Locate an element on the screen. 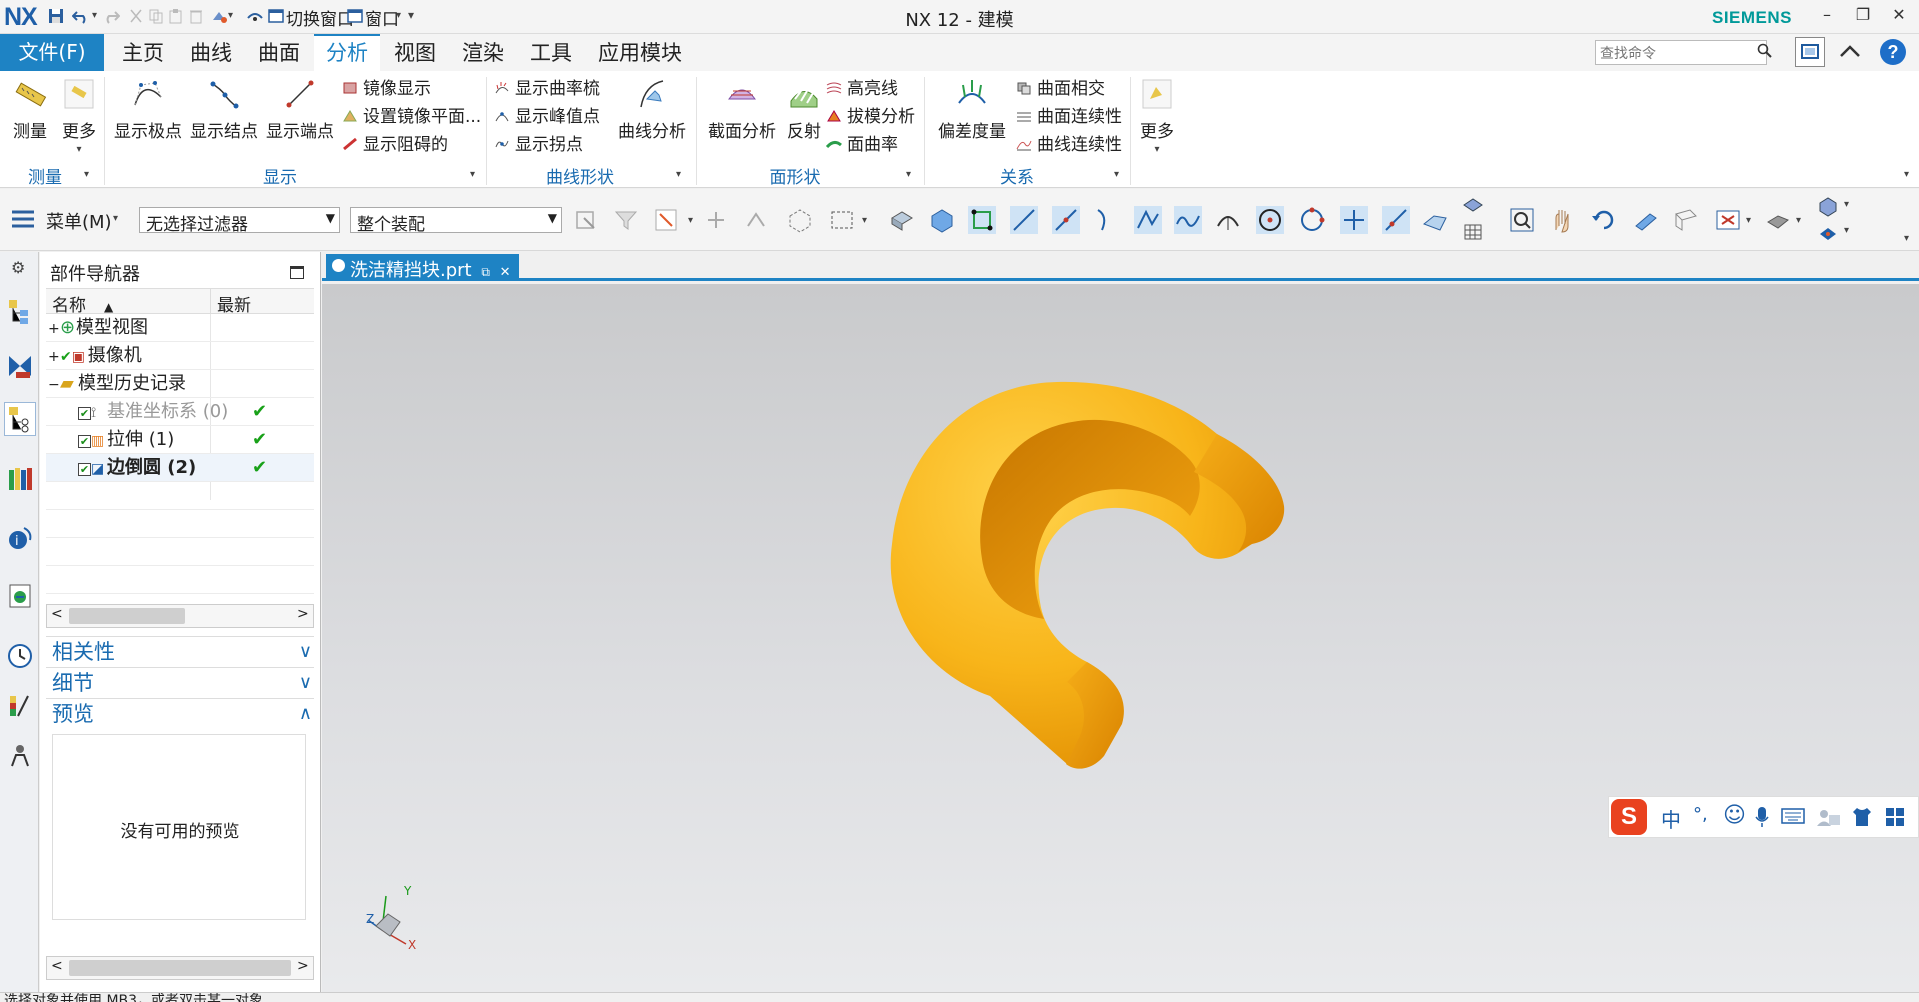  point-on-face-icon is located at coordinates (1396, 220).